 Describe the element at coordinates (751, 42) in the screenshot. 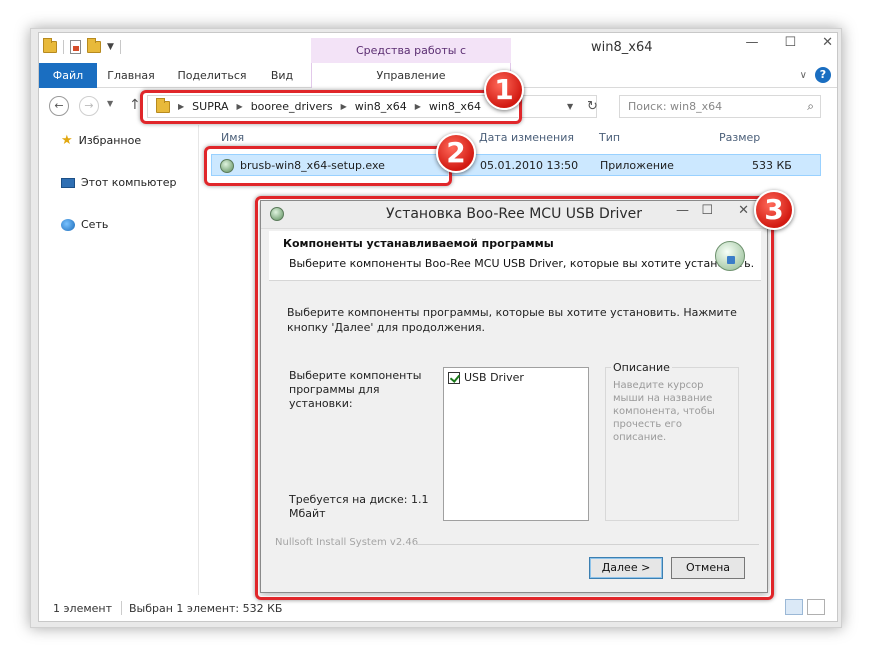

I see `minimize-button: —` at that location.